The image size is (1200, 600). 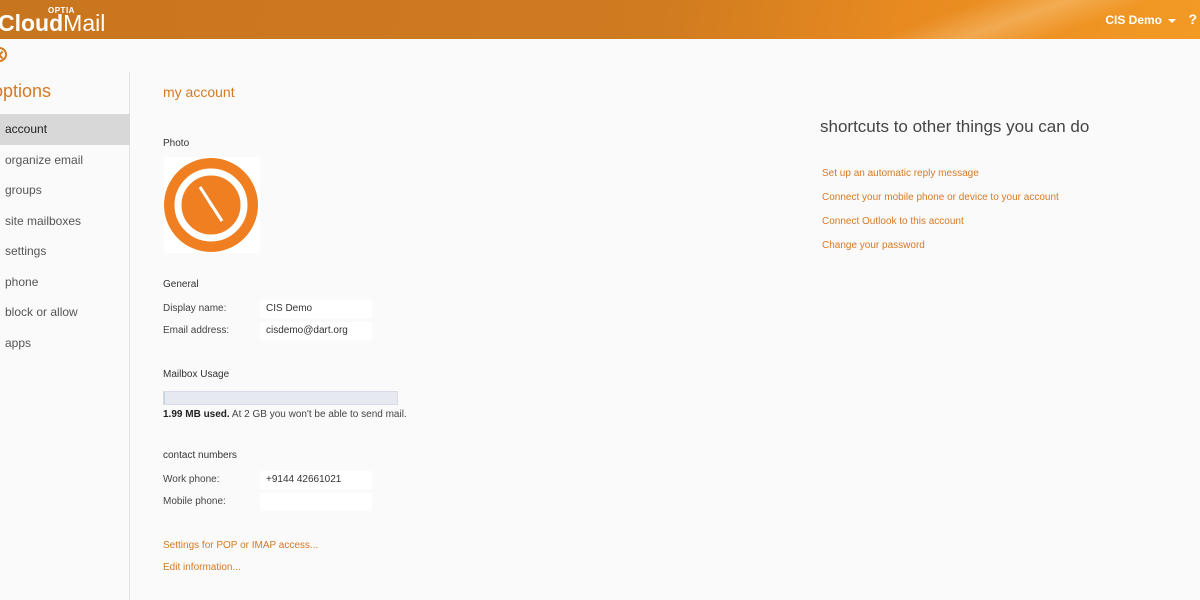 I want to click on back-arrow-icon, so click(x=3, y=54).